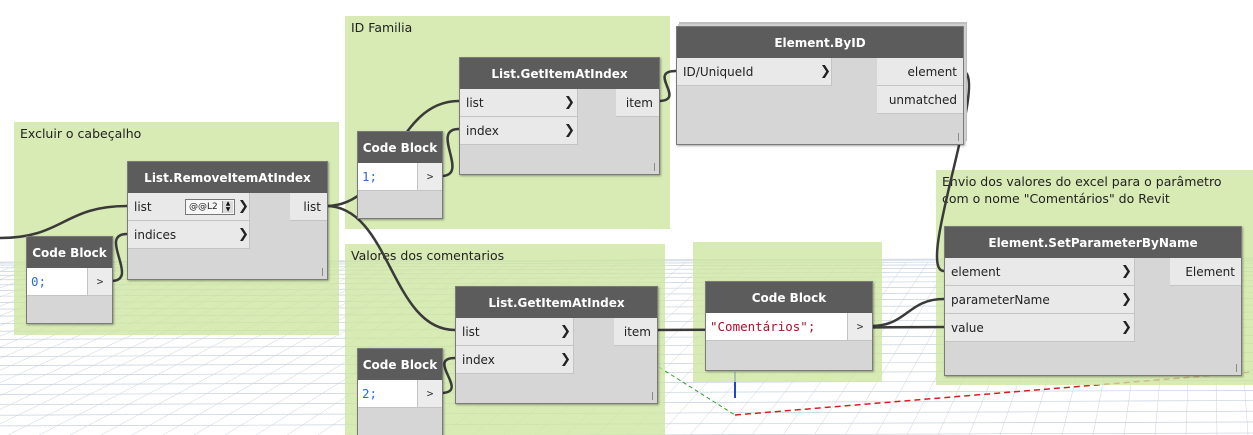 The width and height of the screenshot is (1253, 435). I want to click on group-title-excluir: Excluir o cabeçalho, so click(81, 133).